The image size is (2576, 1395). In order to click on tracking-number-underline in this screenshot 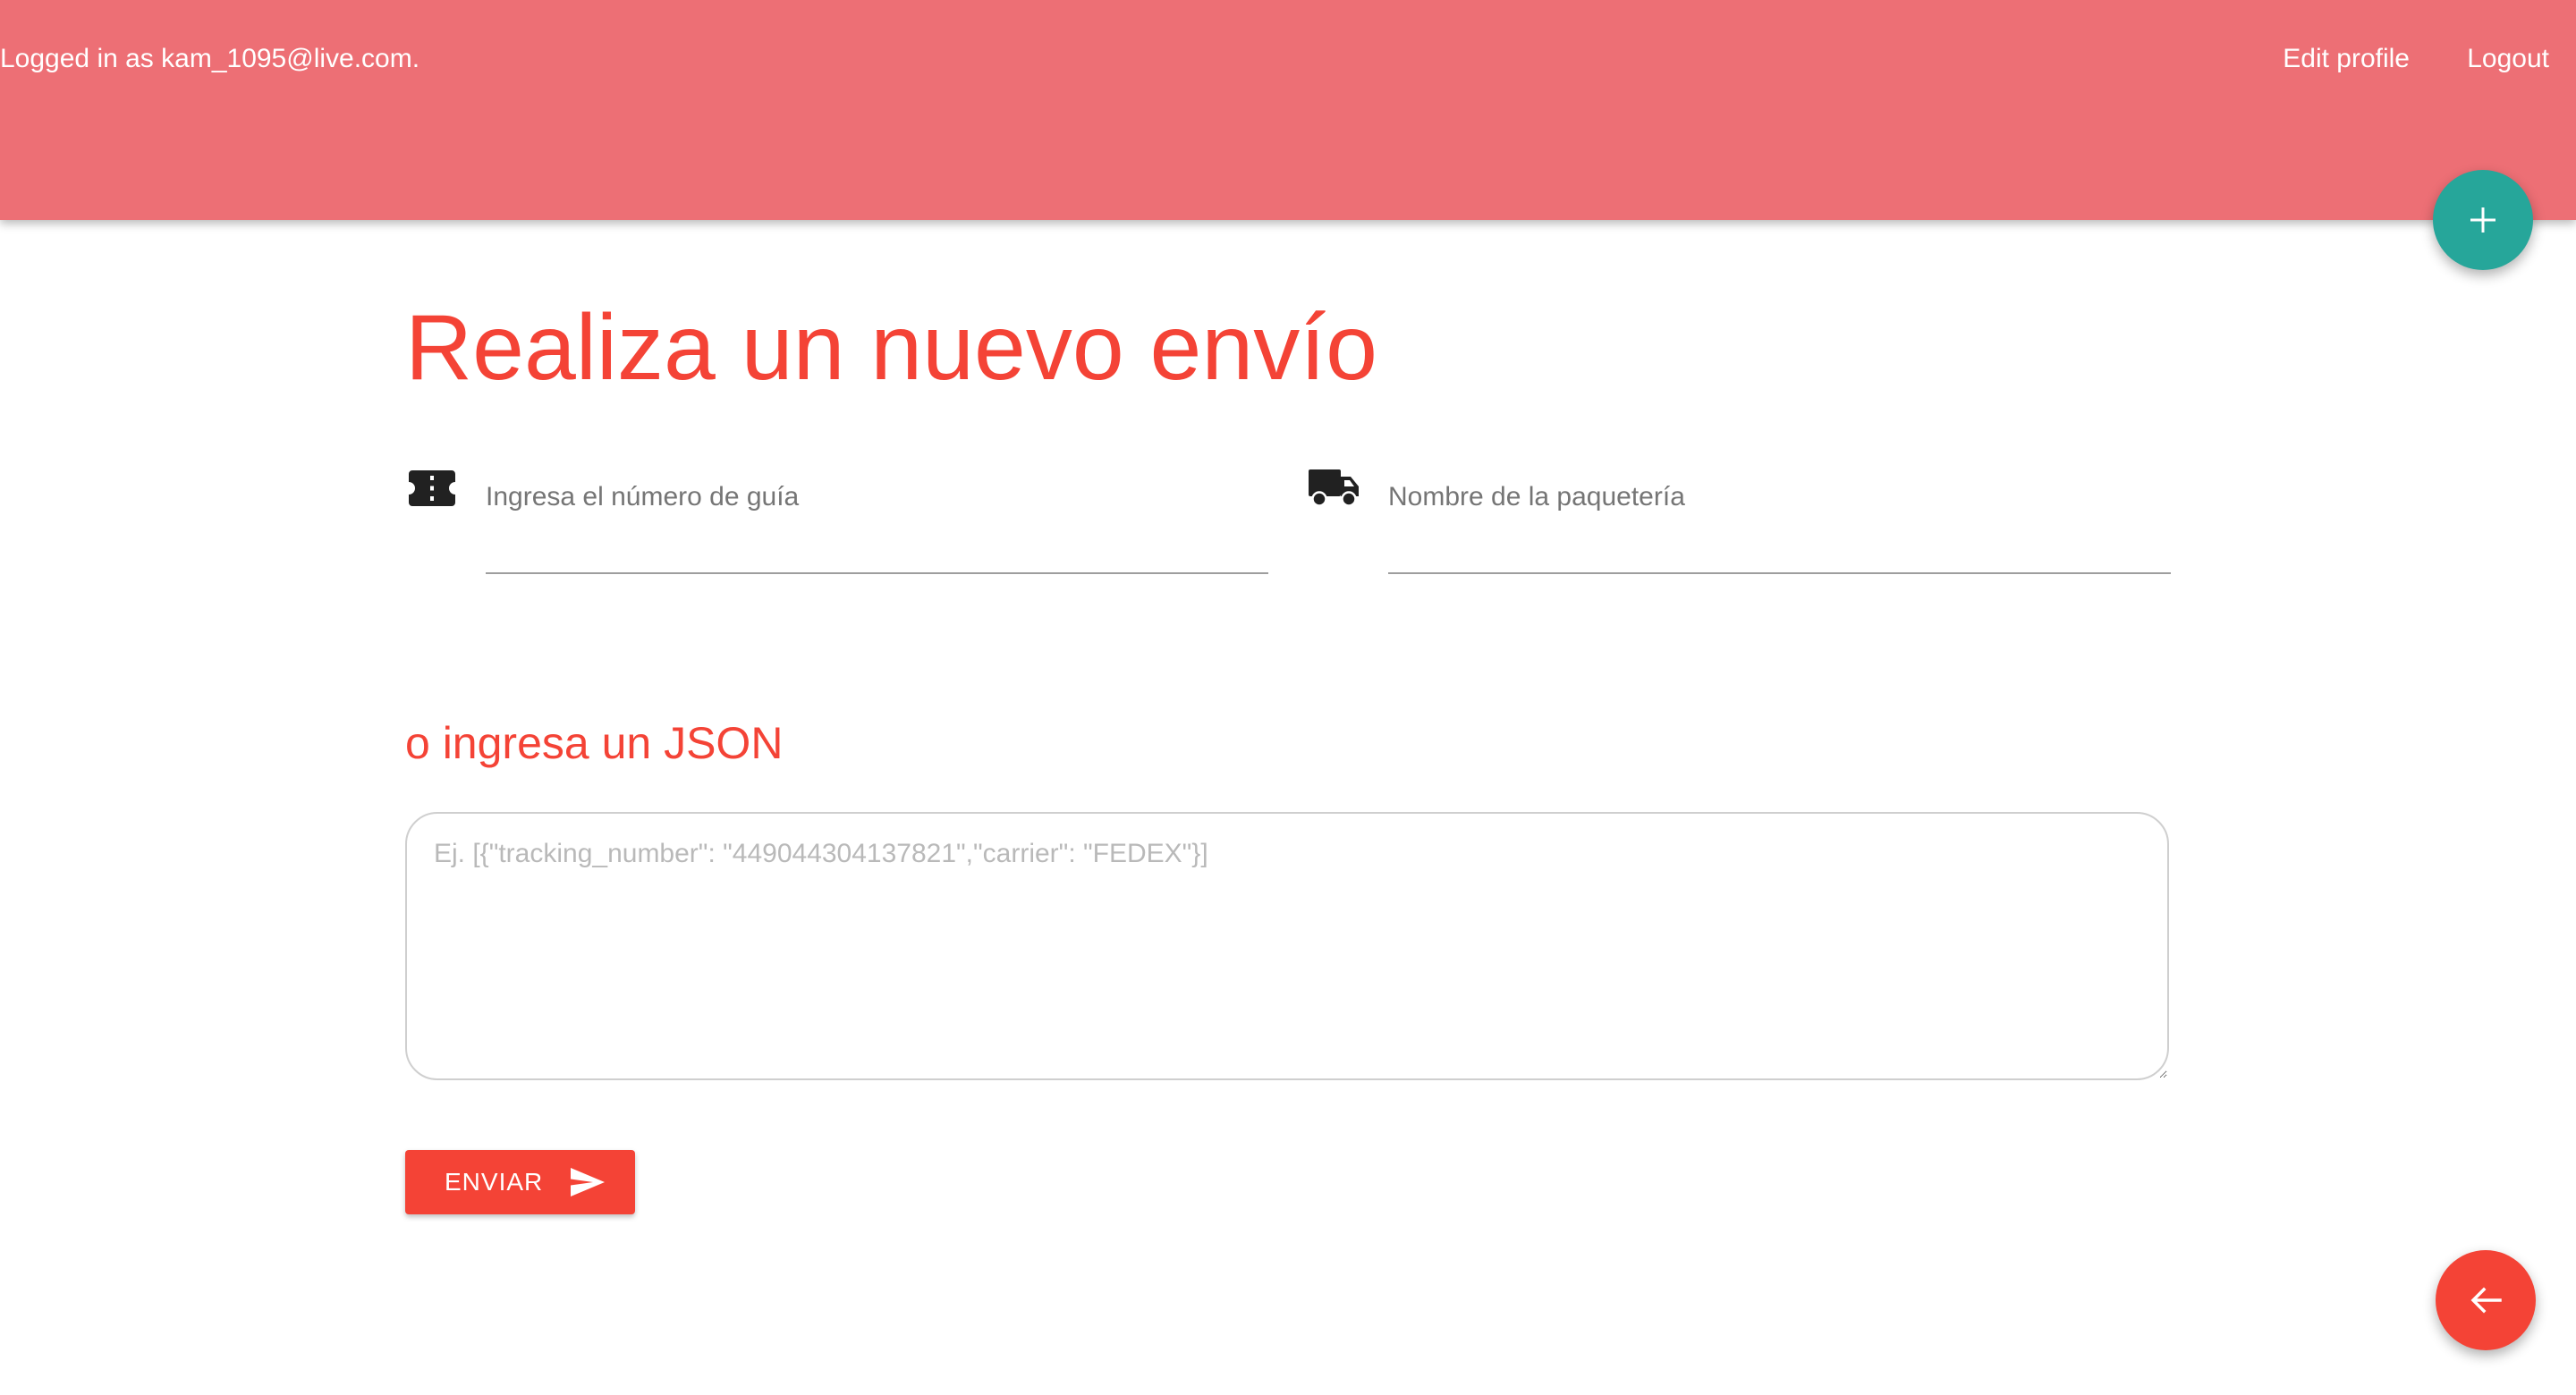, I will do `click(877, 517)`.